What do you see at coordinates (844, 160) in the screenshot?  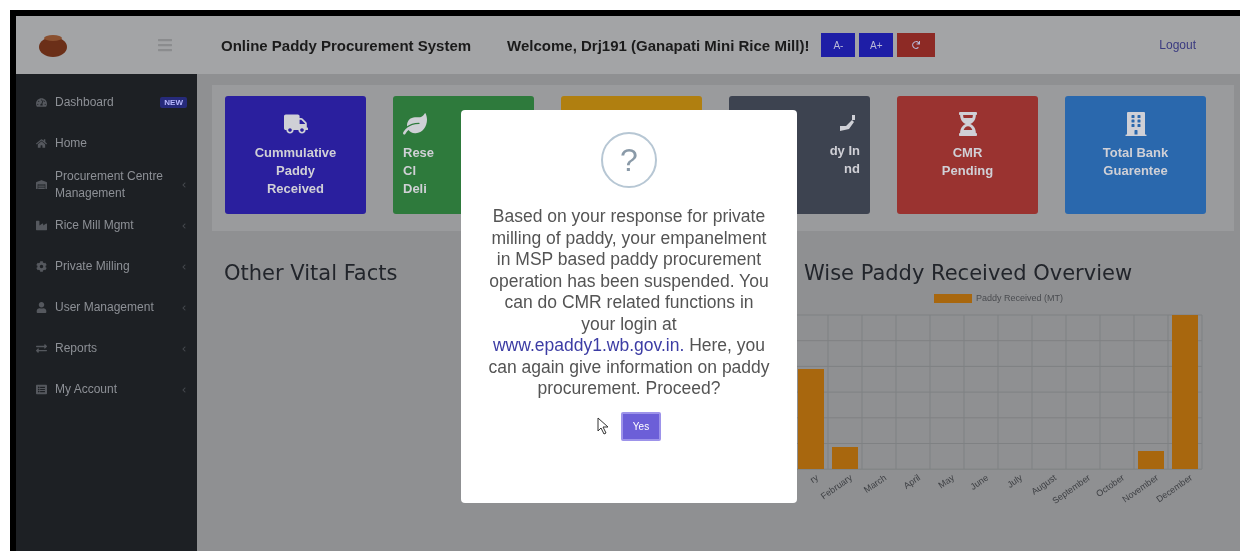 I see `card-label: dy In nd` at bounding box center [844, 160].